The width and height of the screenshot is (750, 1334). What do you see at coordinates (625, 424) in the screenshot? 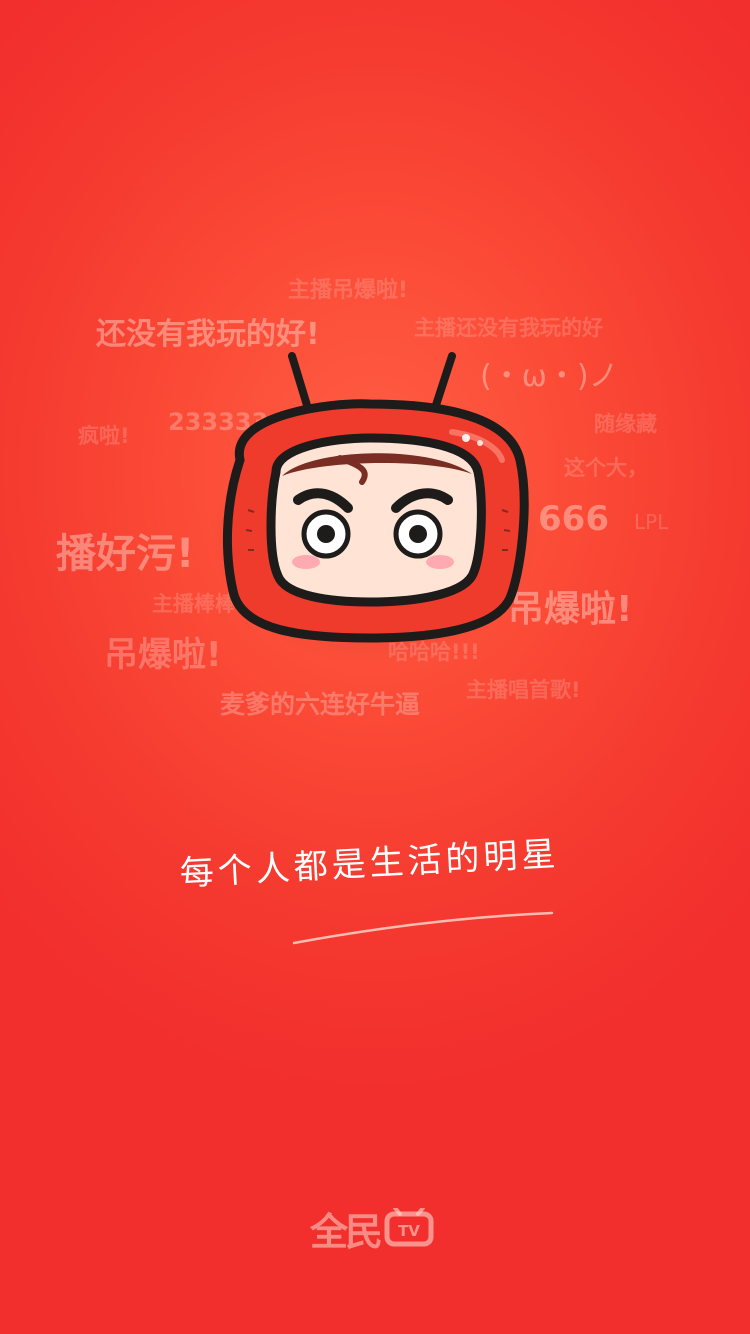
I see `danmaku-item: 随缘藏` at bounding box center [625, 424].